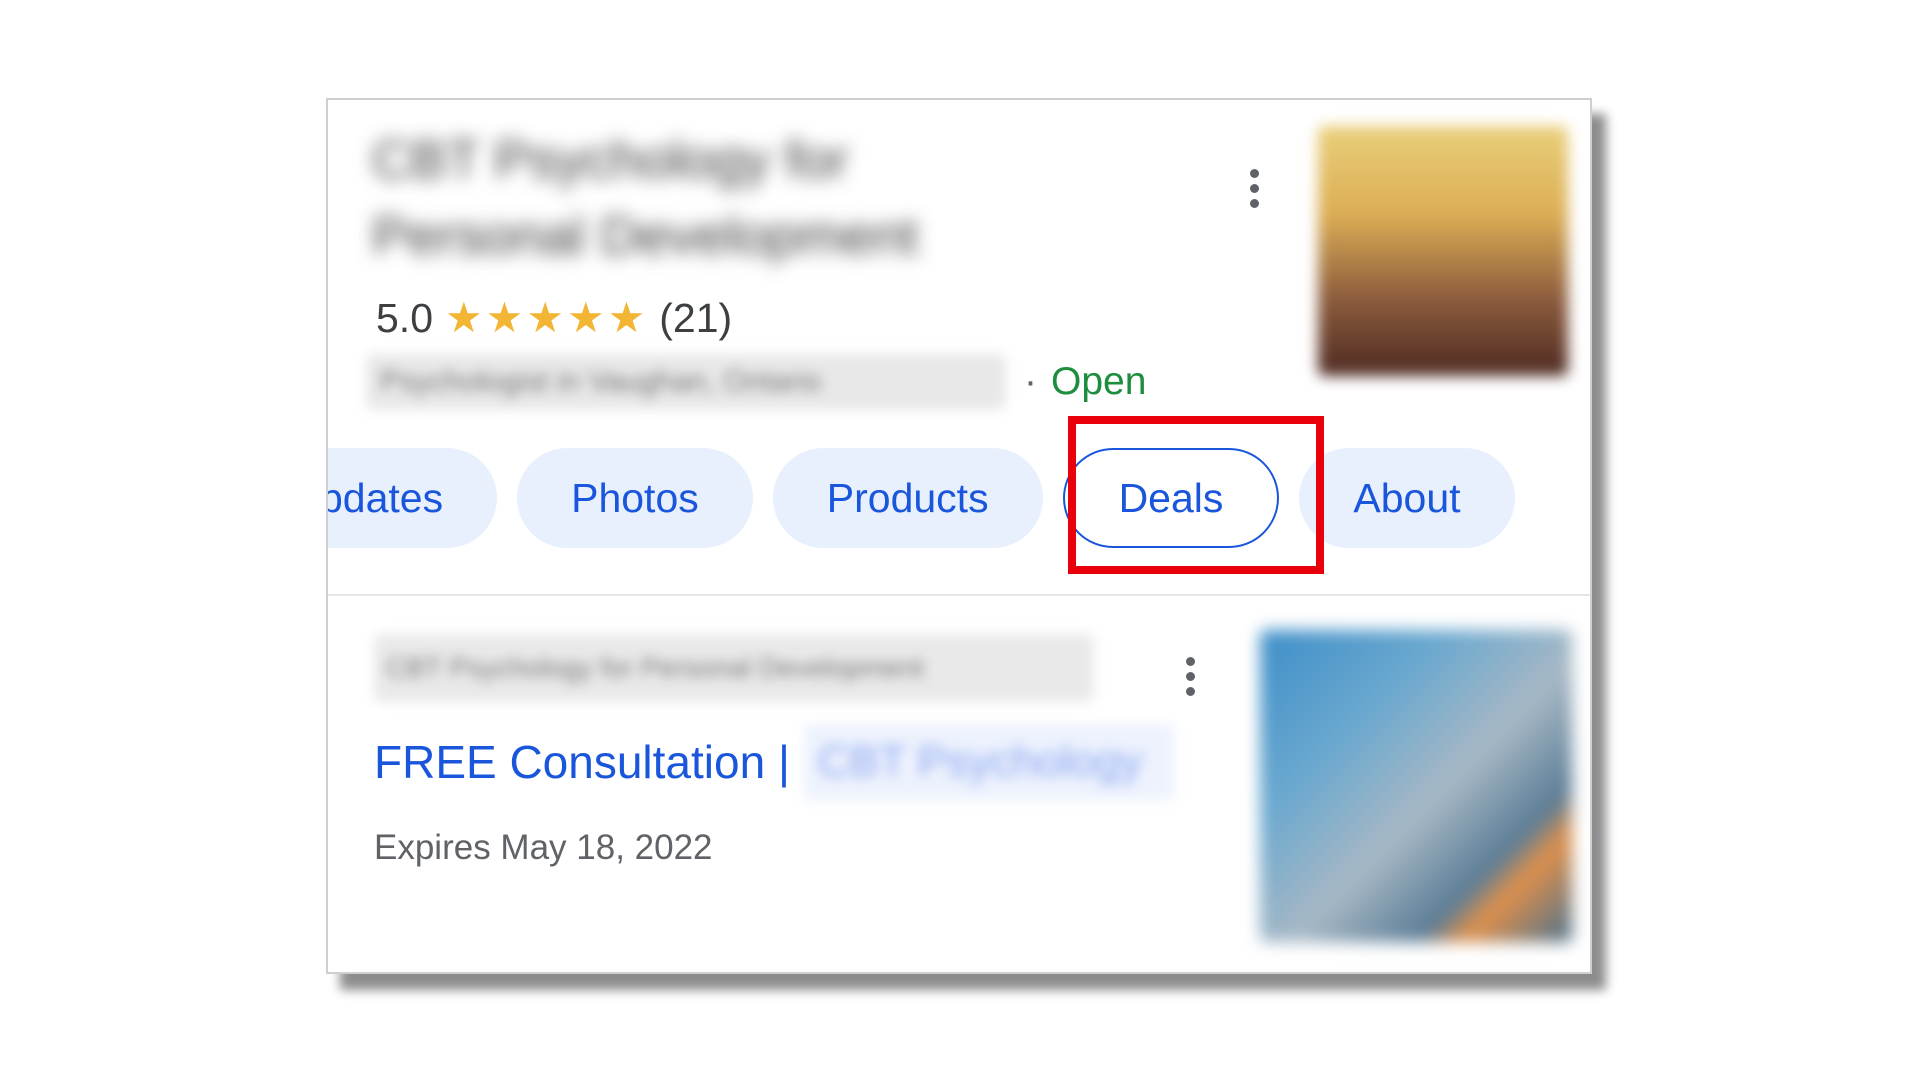 The width and height of the screenshot is (1920, 1080). I want to click on review-count: (21), so click(695, 318).